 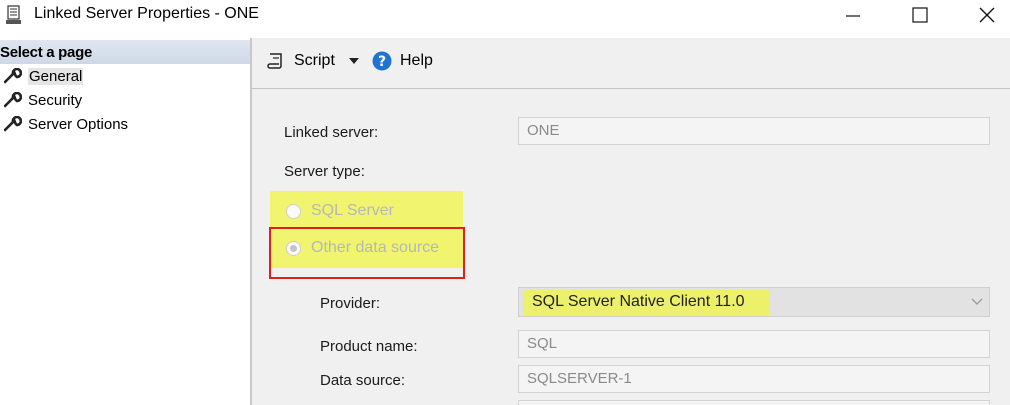 What do you see at coordinates (55, 100) in the screenshot?
I see `page-item-label: Security` at bounding box center [55, 100].